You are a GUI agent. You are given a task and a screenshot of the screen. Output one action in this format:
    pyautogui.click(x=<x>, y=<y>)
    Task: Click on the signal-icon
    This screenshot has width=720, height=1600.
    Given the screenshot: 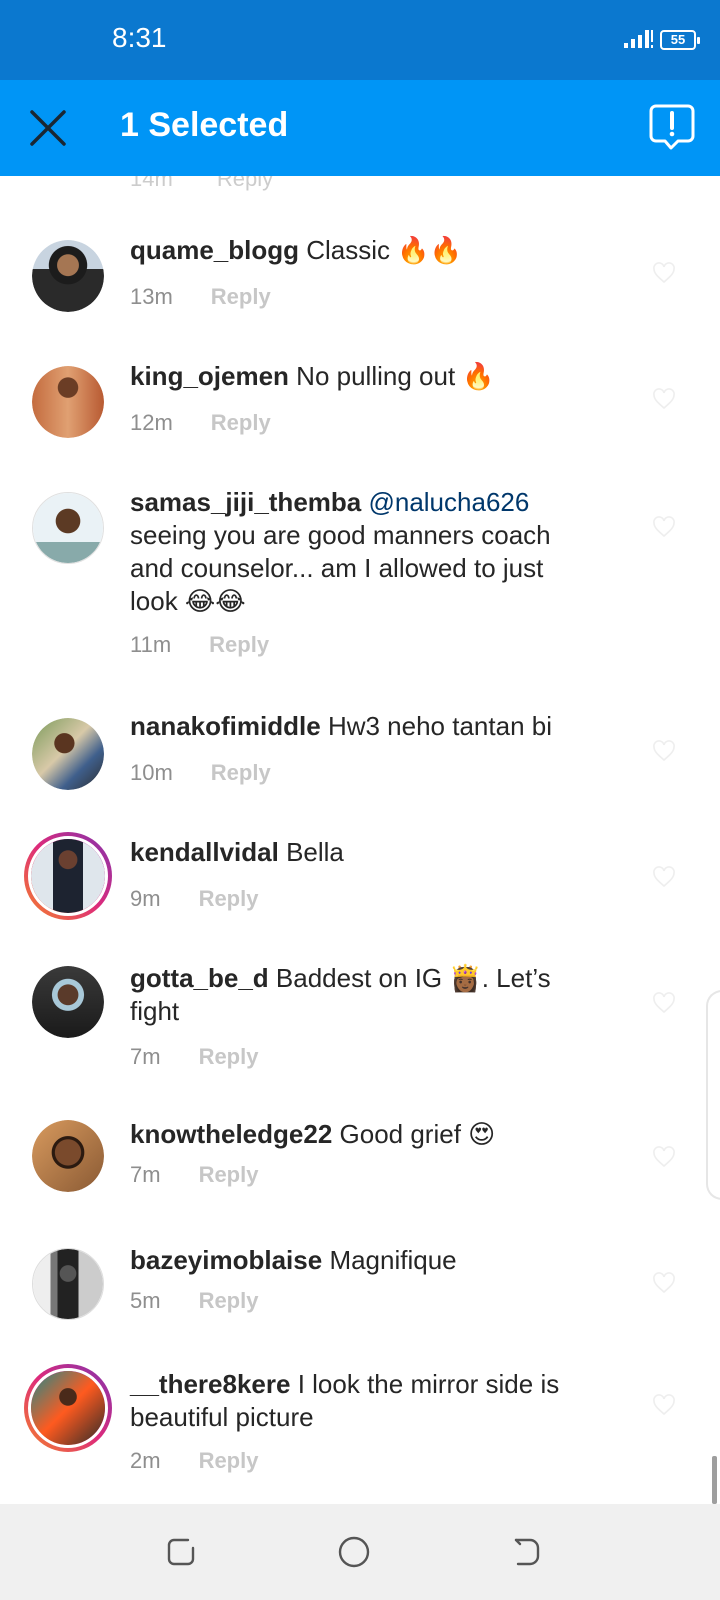 What is the action you would take?
    pyautogui.click(x=638, y=39)
    